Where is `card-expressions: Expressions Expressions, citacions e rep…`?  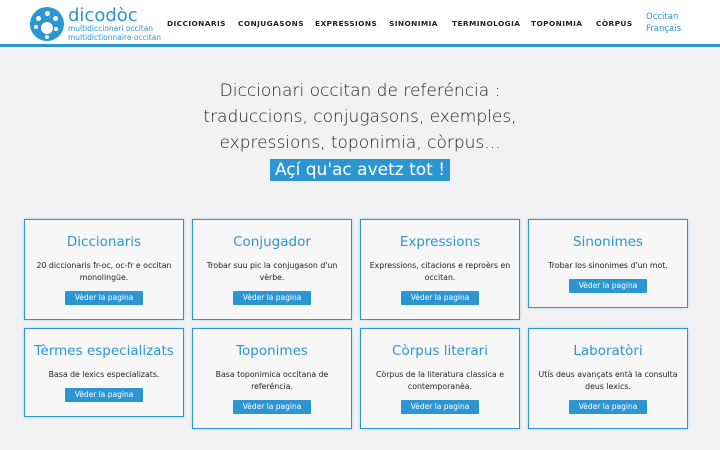
card-expressions: Expressions Expressions, citacions e rep… is located at coordinates (440, 269).